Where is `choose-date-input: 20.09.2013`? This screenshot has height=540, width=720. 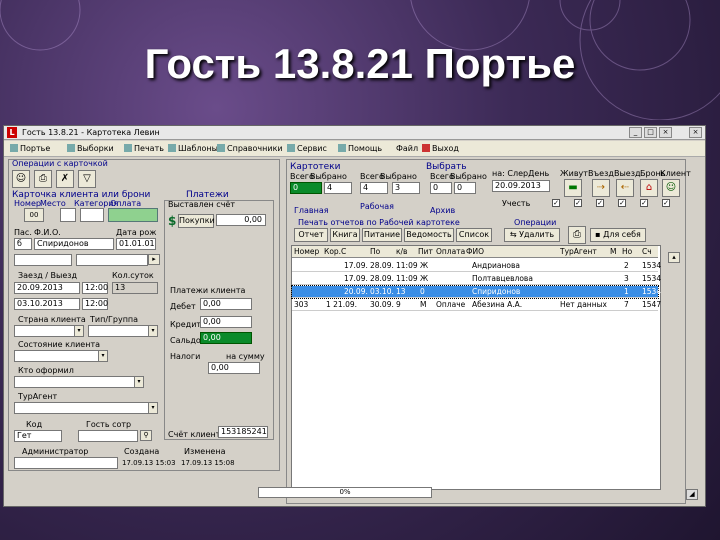 choose-date-input: 20.09.2013 is located at coordinates (521, 186).